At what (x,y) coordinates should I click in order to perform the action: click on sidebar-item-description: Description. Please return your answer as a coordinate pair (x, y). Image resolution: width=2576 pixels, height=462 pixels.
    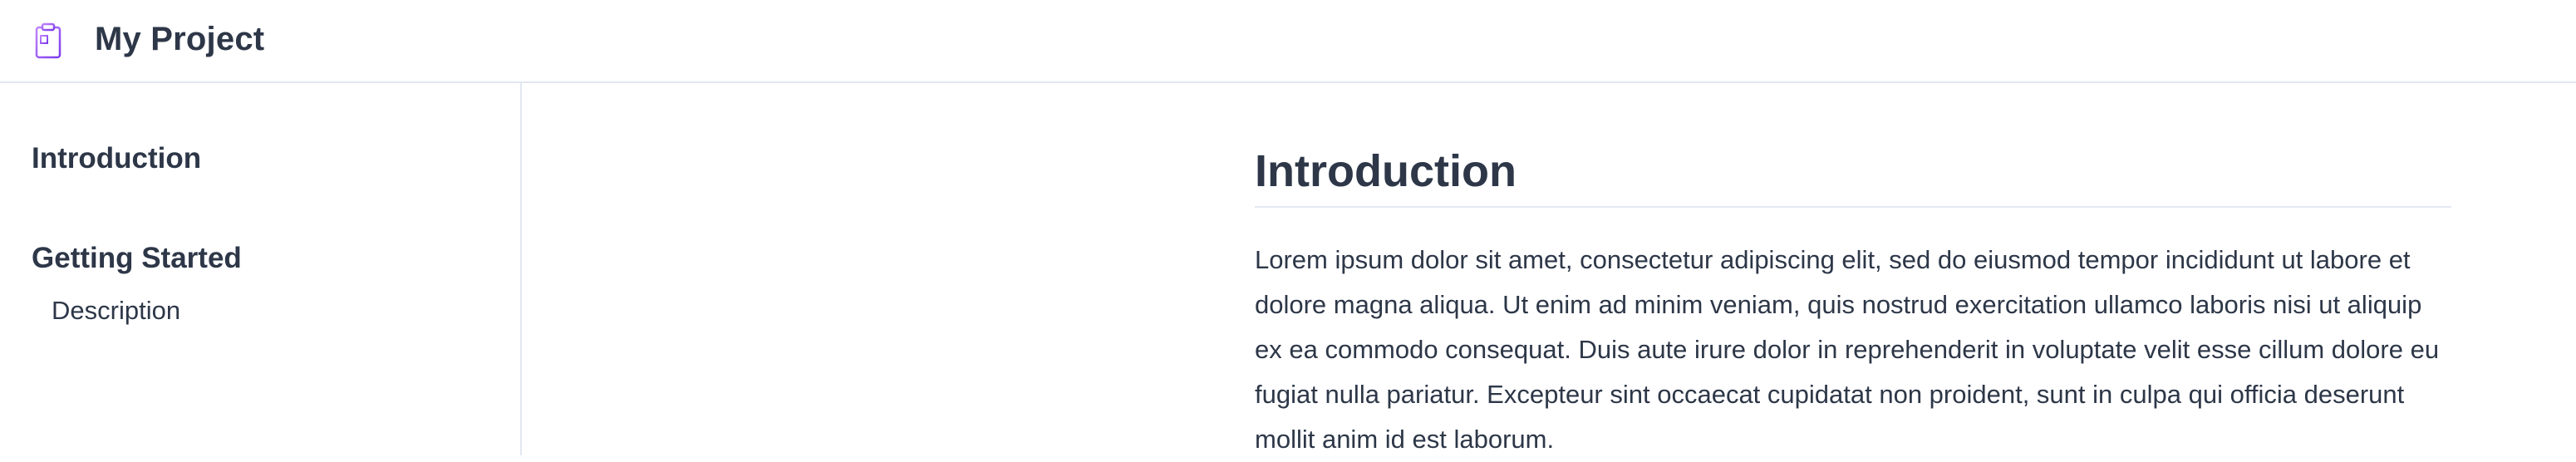
    Looking at the image, I should click on (276, 311).